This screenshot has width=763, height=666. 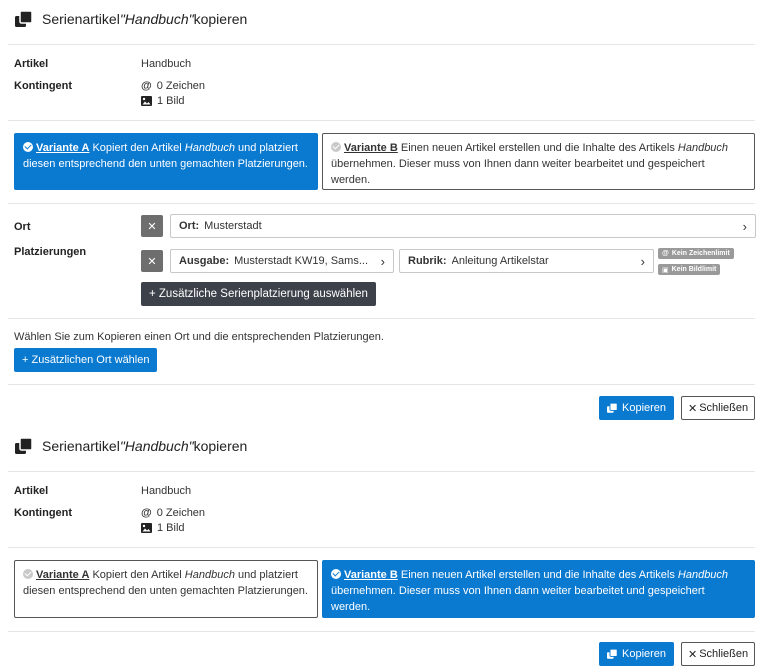 I want to click on remove-ort-button: ✕, so click(x=152, y=226).